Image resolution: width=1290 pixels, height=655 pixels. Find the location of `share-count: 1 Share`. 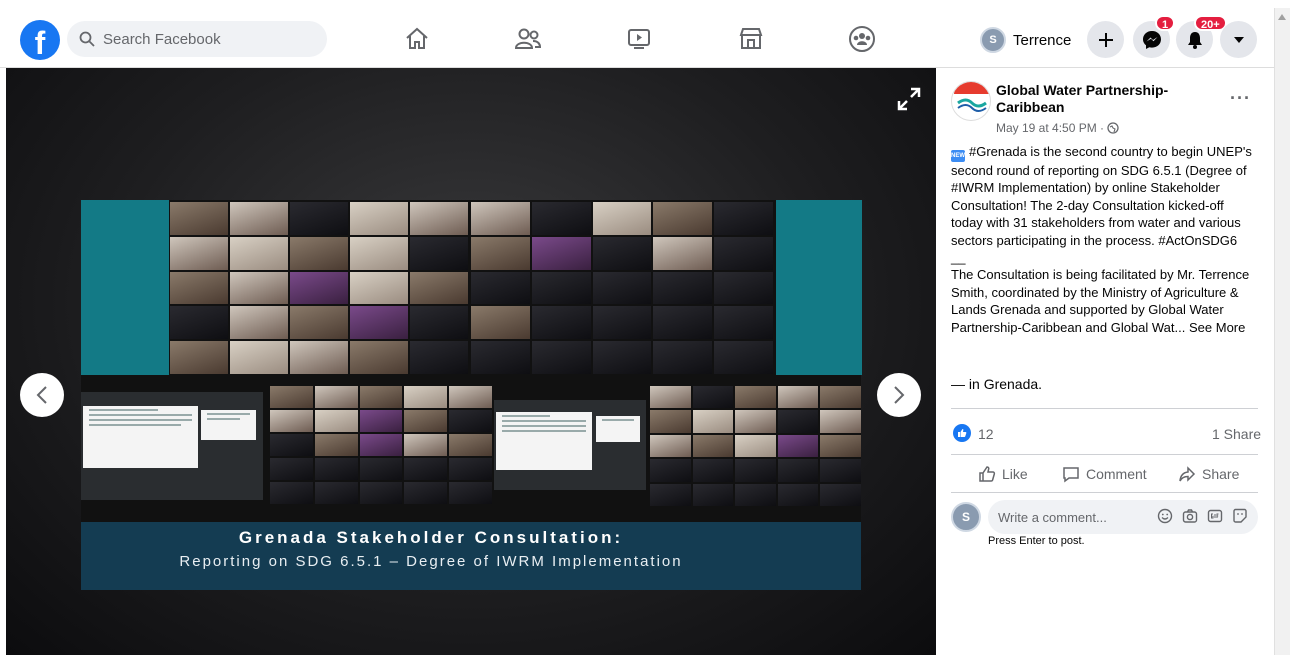

share-count: 1 Share is located at coordinates (1236, 434).